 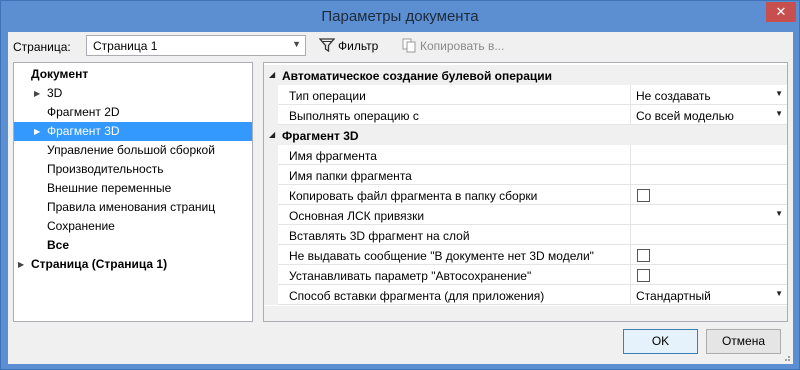 What do you see at coordinates (410, 276) in the screenshot?
I see `property-name: Устанавливать параметр "Автосохранение"` at bounding box center [410, 276].